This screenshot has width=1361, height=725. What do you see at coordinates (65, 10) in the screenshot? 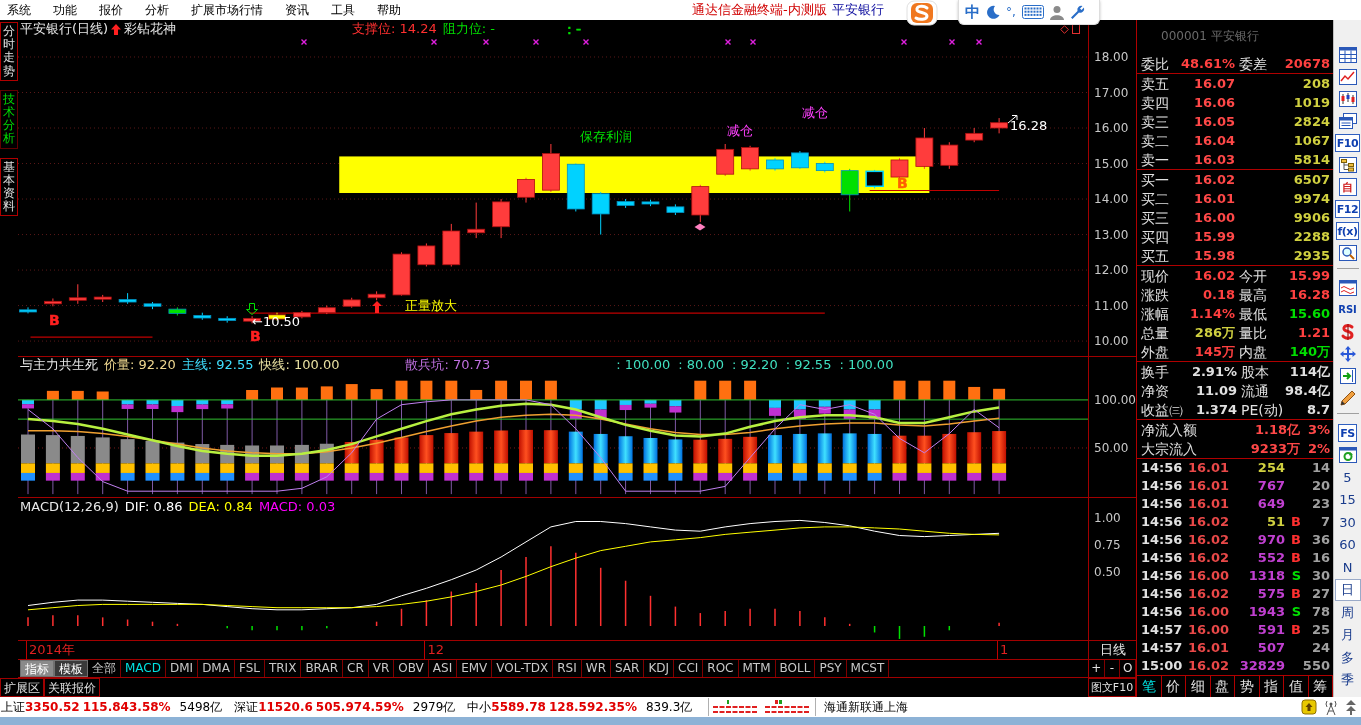
I see `menu-item: 功能` at bounding box center [65, 10].